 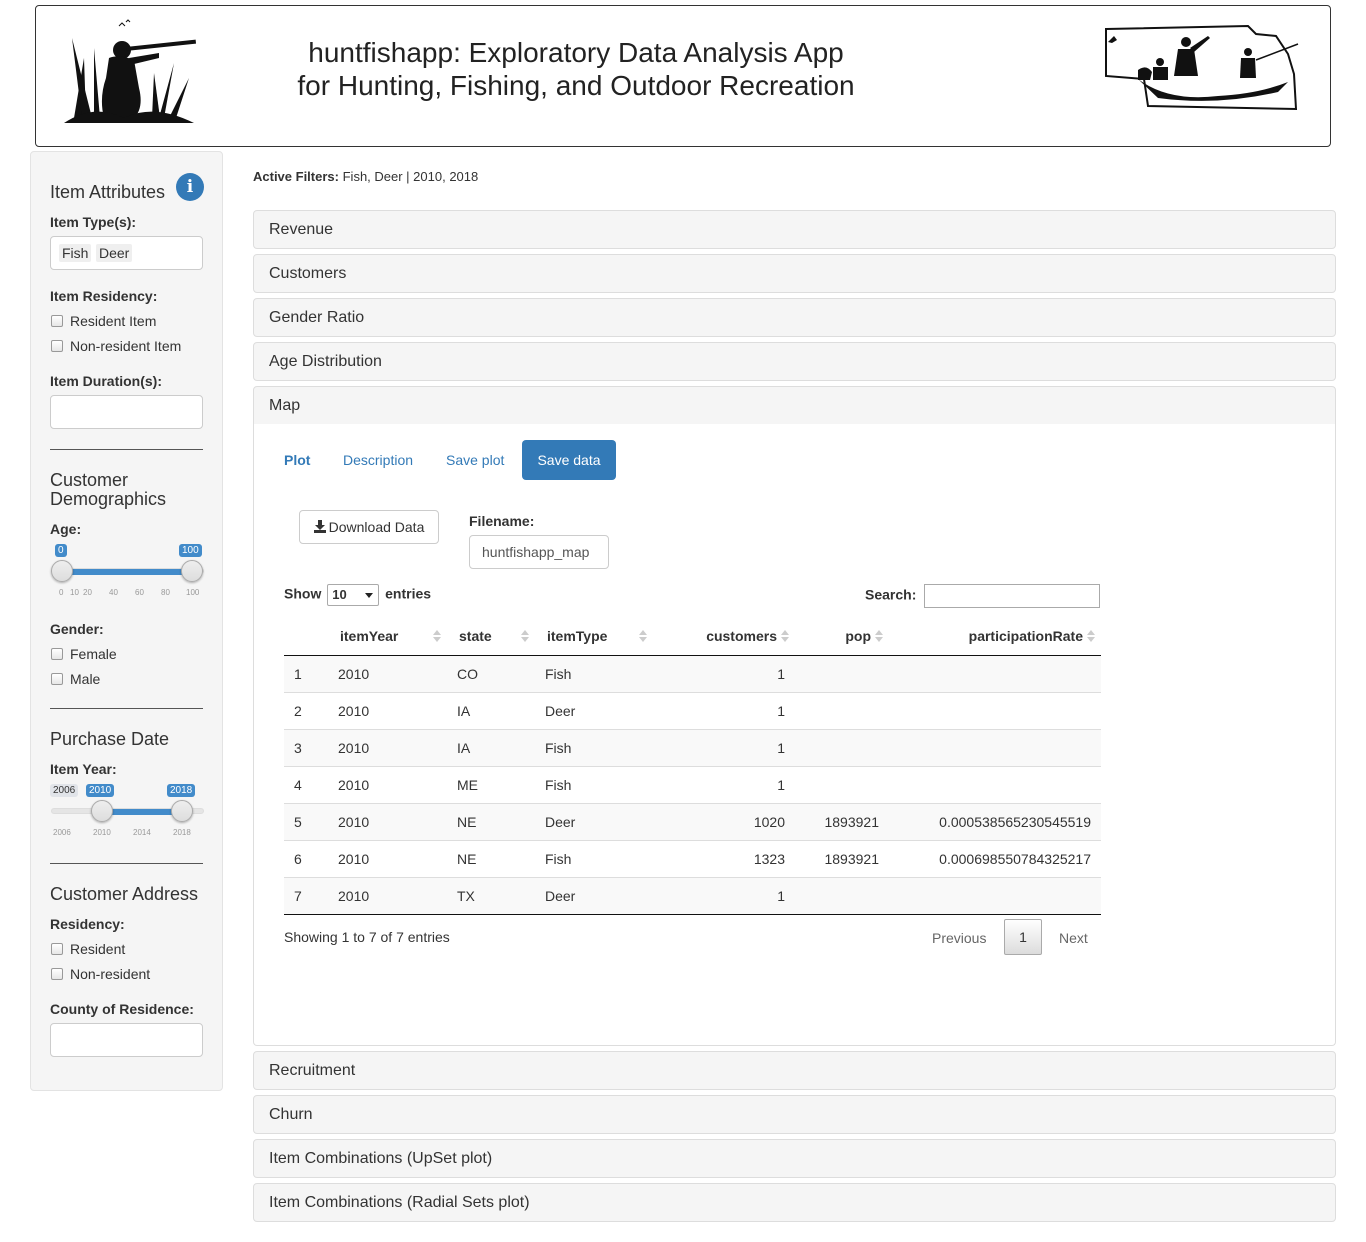 I want to click on age-slider-bar, so click(x=127, y=572).